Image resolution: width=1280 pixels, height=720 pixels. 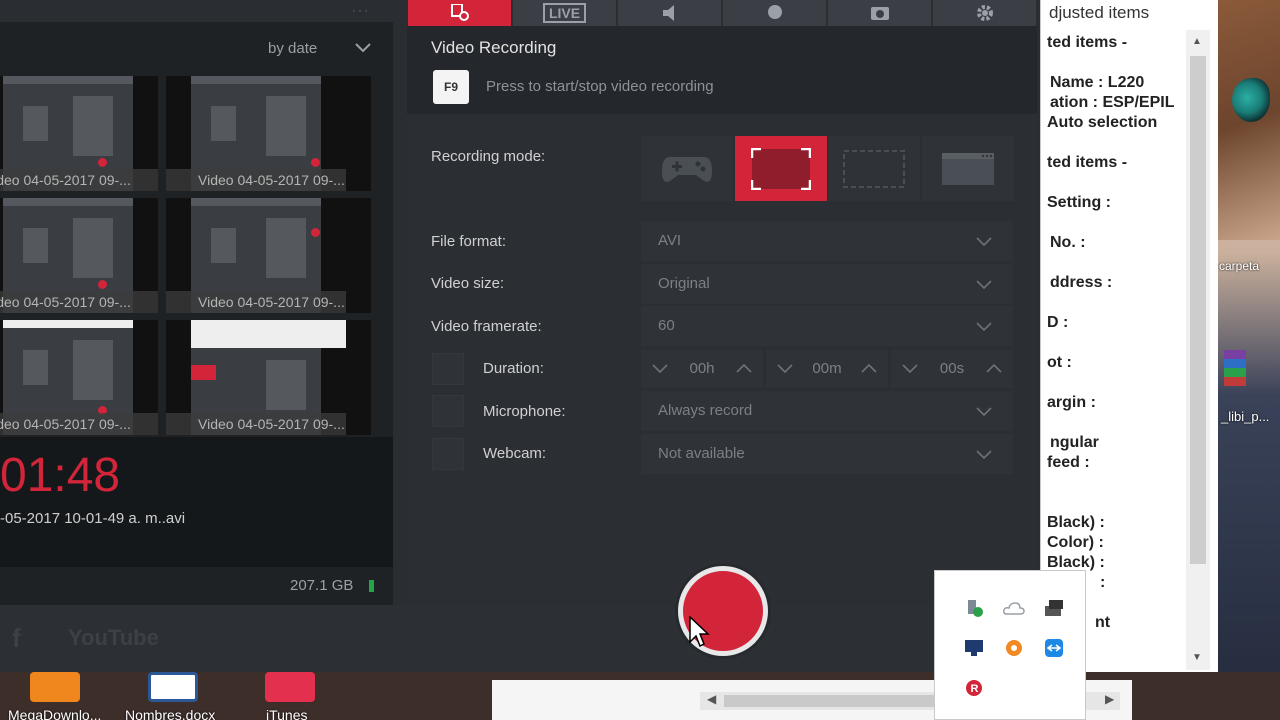 I want to click on tab-live: LIVE, so click(x=564, y=13).